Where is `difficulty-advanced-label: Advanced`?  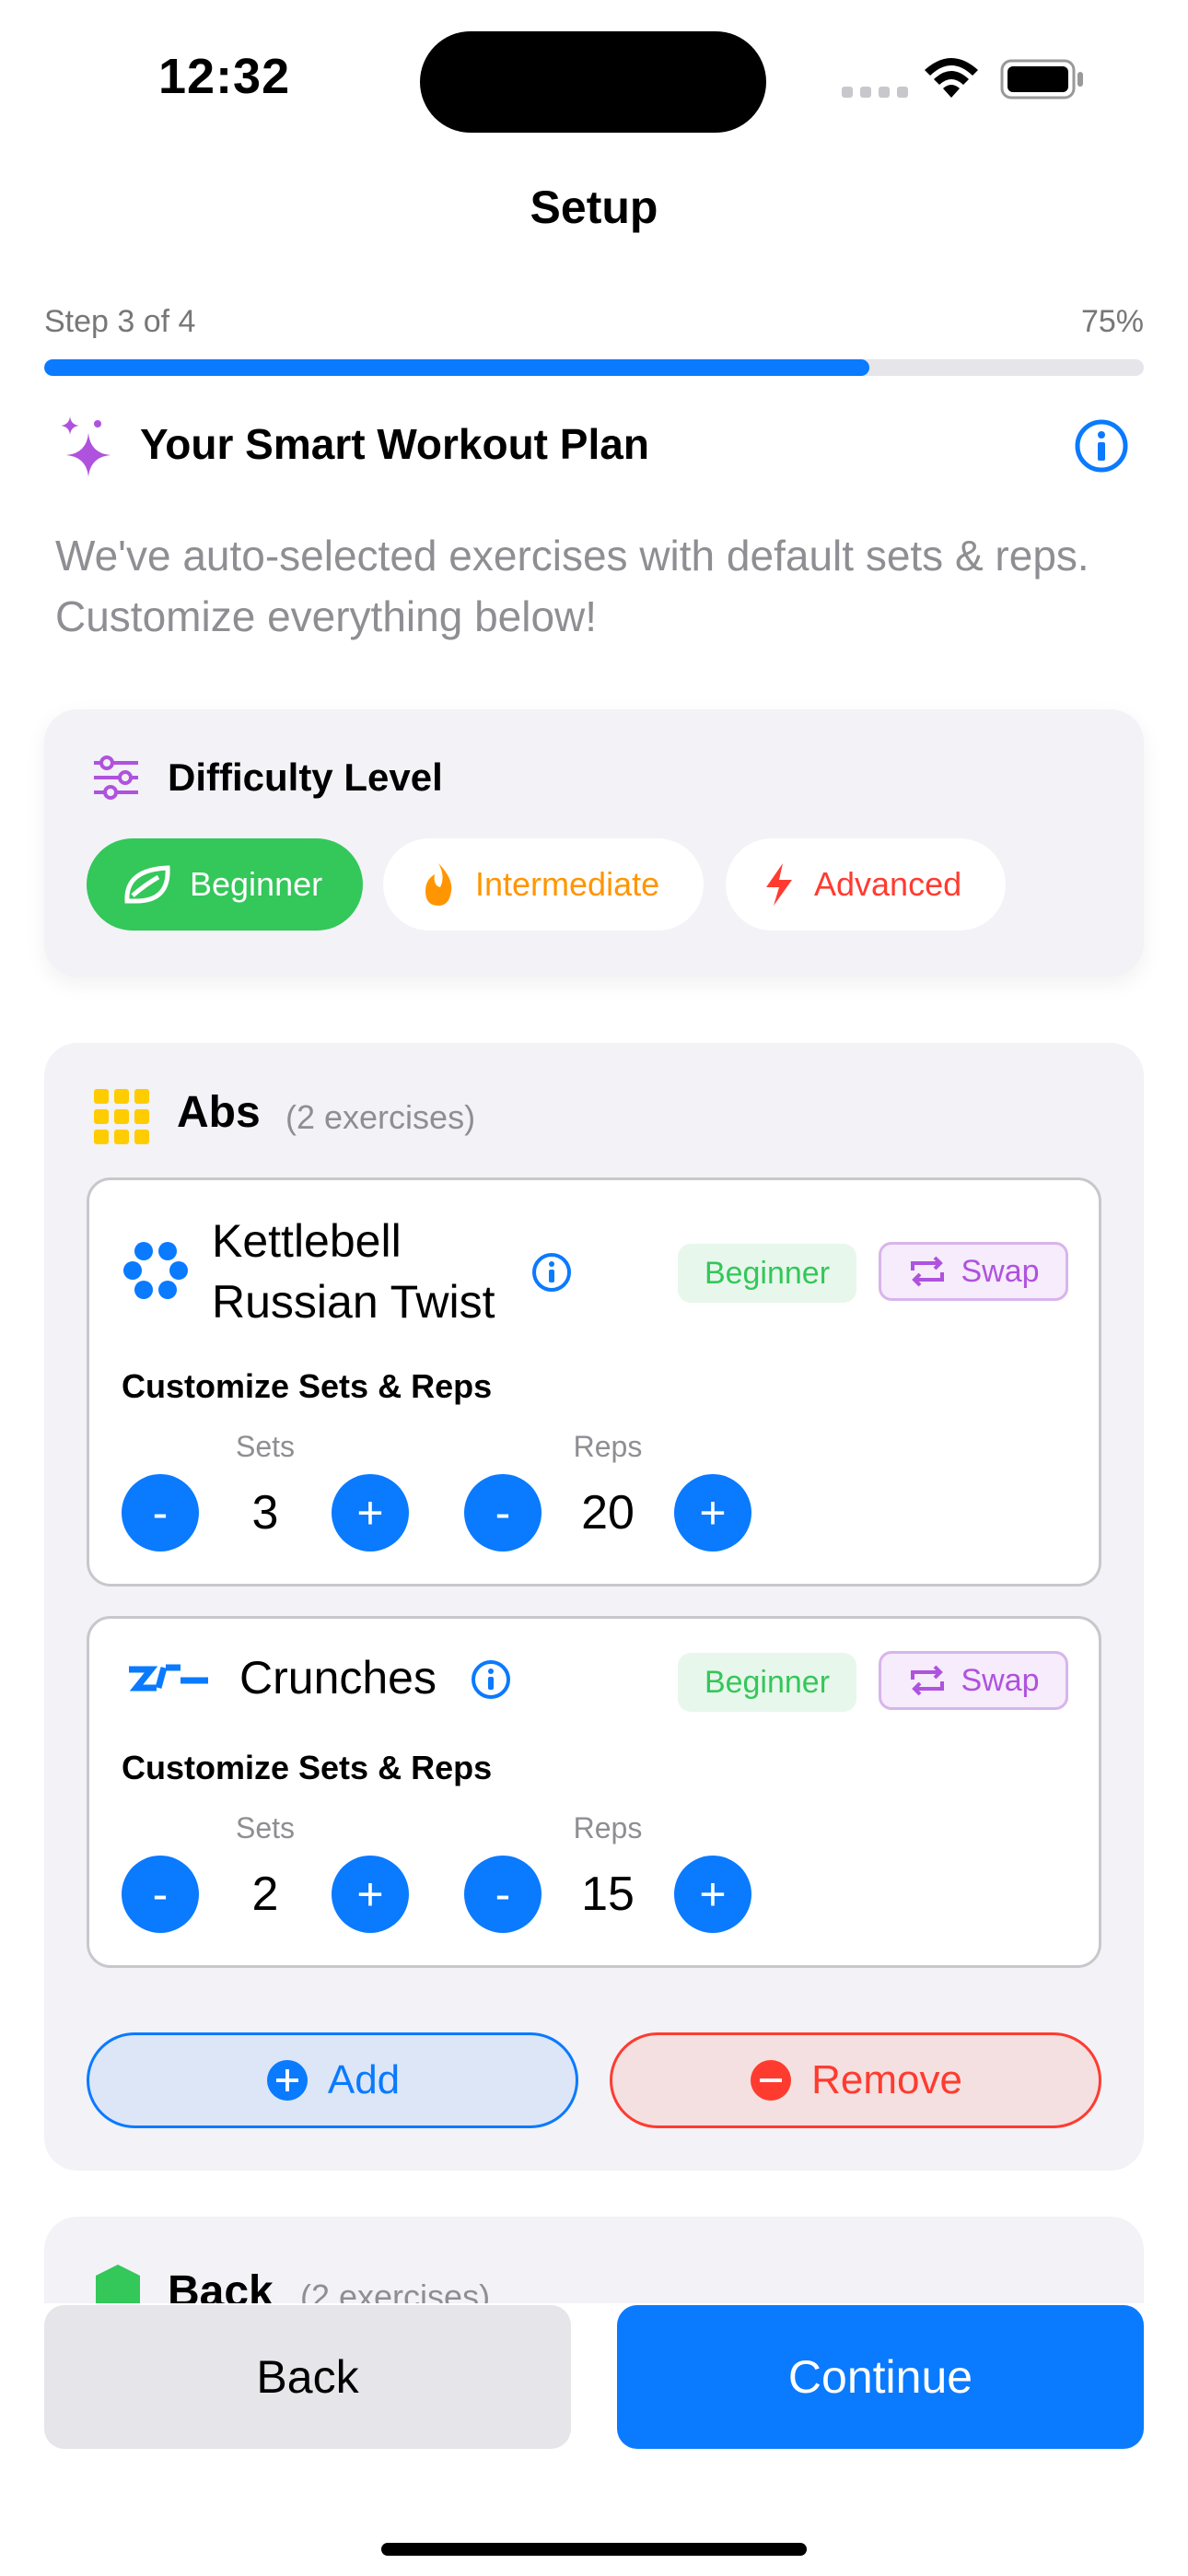 difficulty-advanced-label: Advanced is located at coordinates (888, 884).